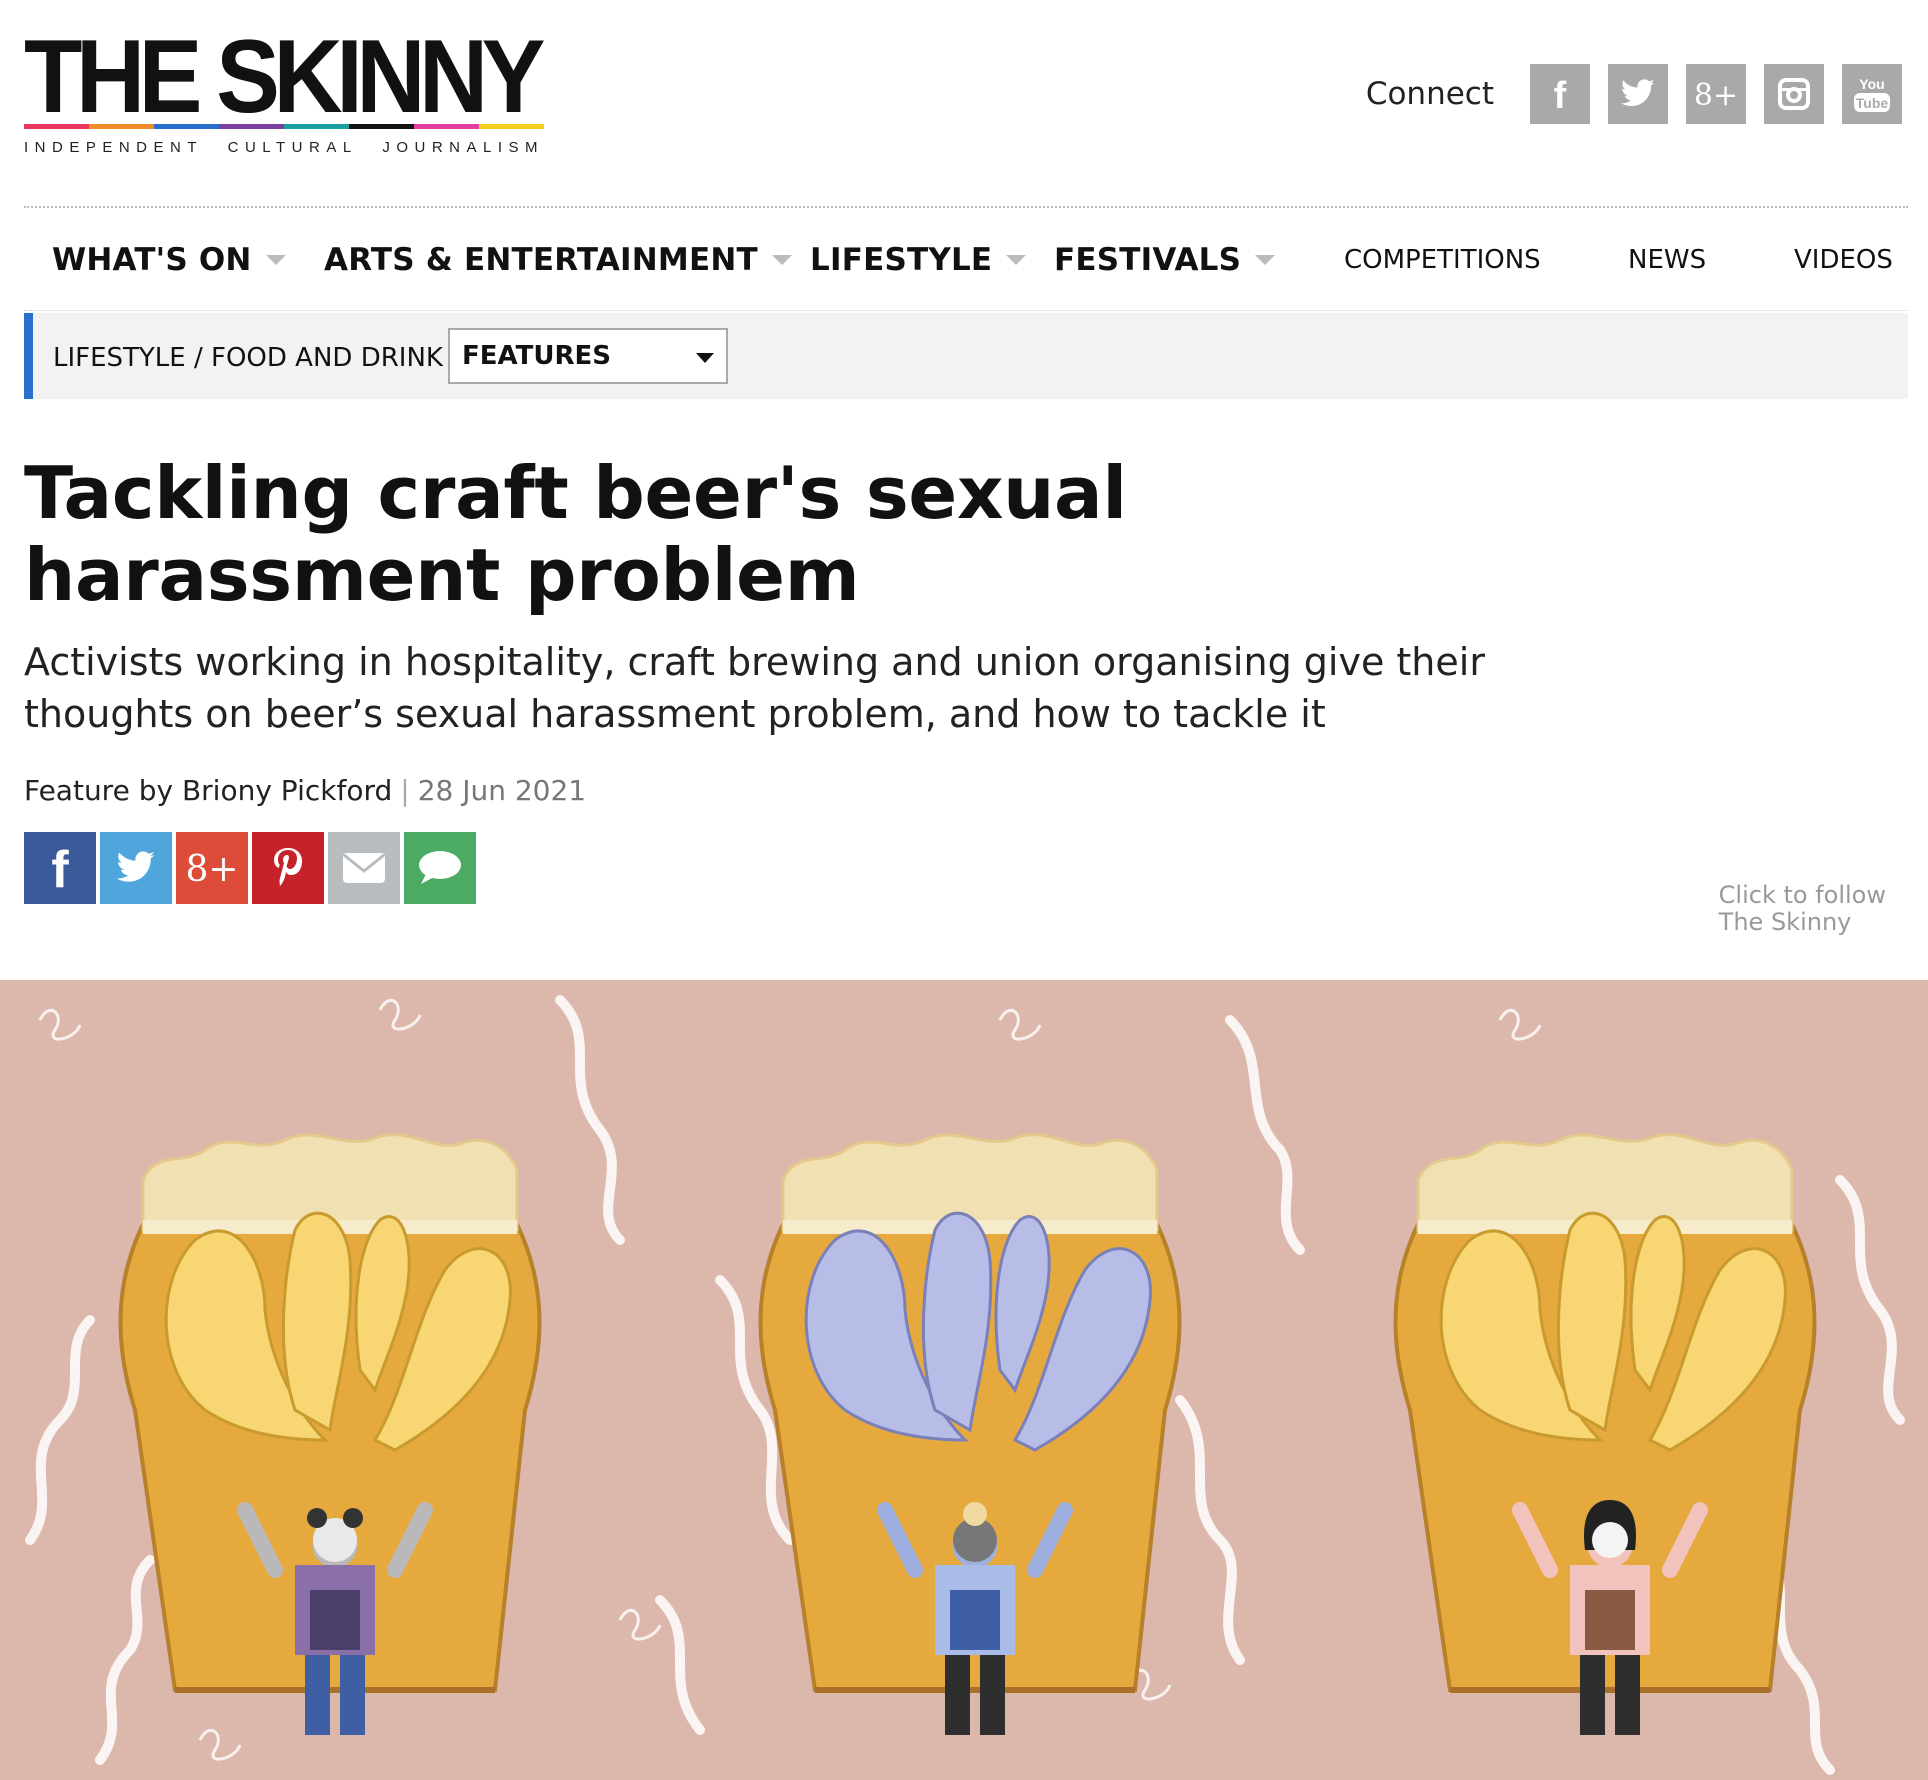  I want to click on tagline-word: INDEPENDENT, so click(114, 147).